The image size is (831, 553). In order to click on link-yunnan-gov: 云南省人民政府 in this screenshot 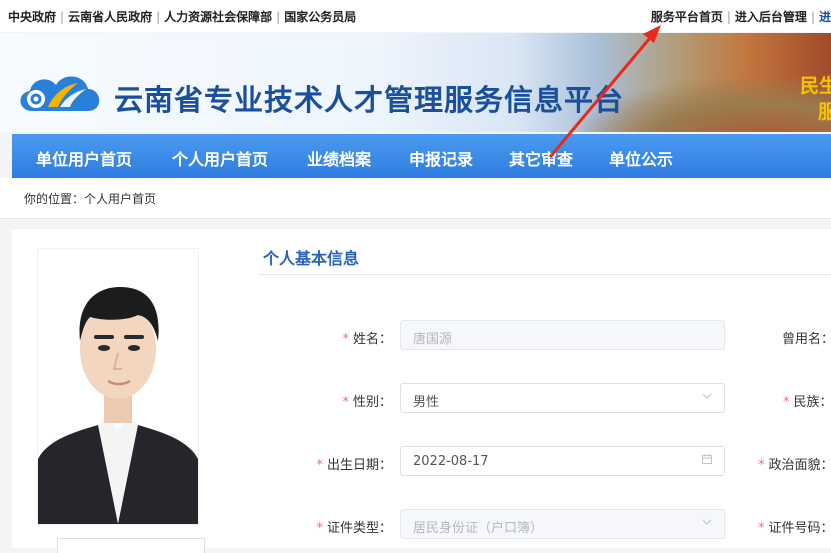, I will do `click(110, 17)`.